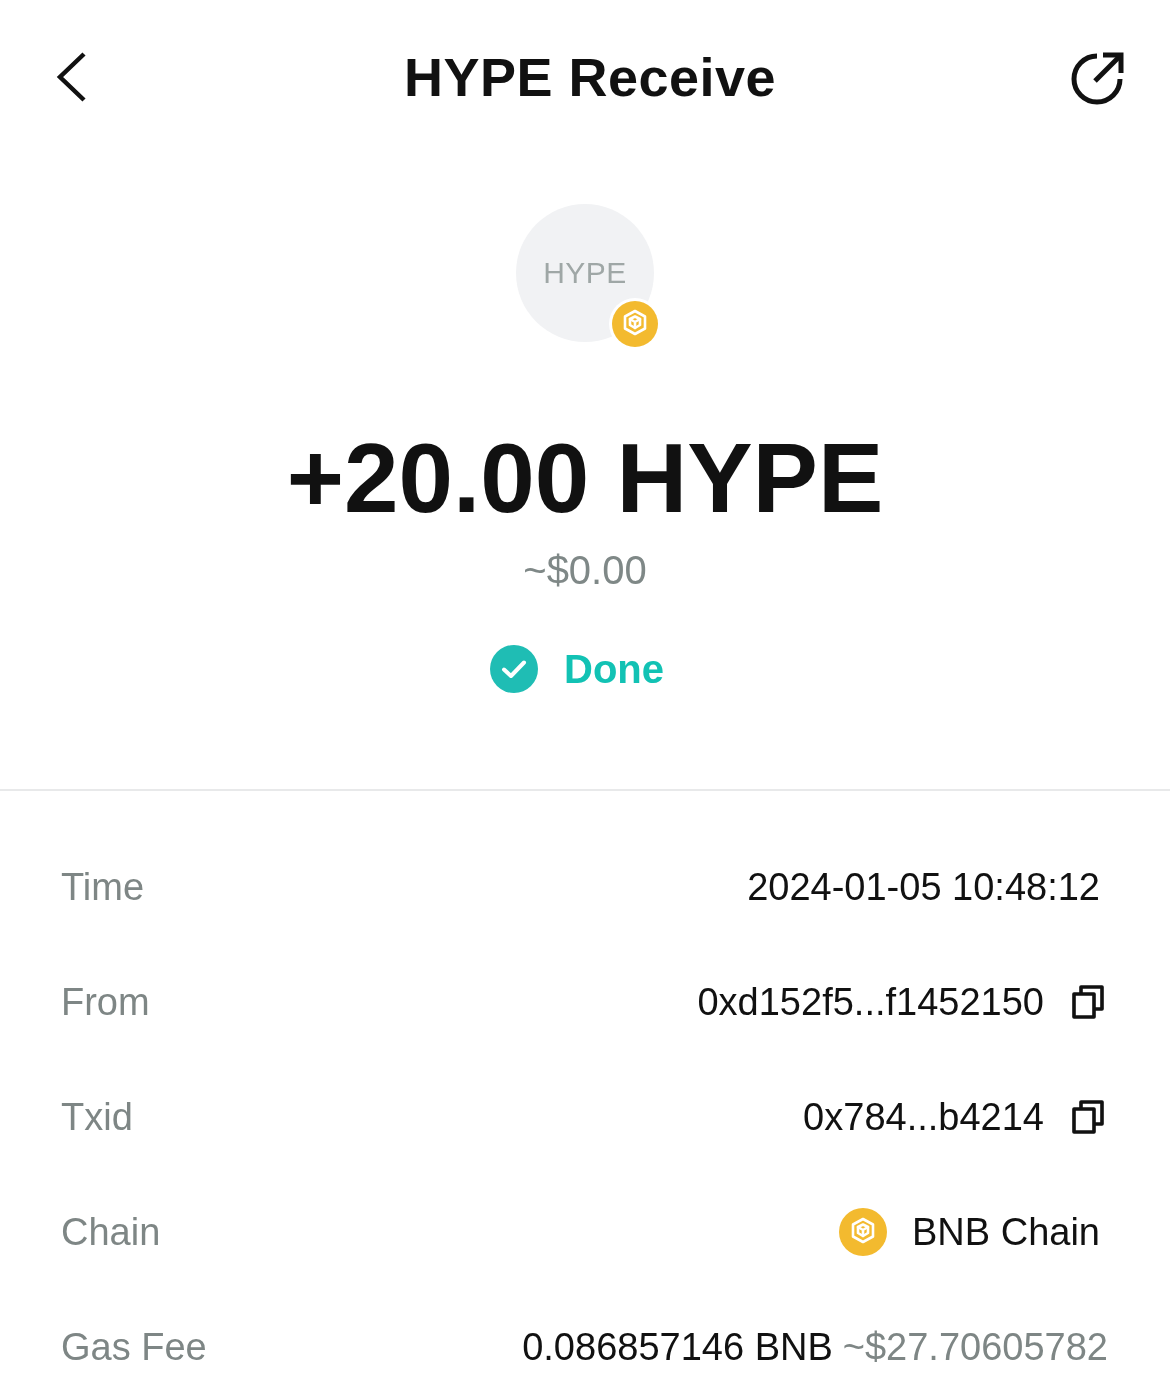 The height and width of the screenshot is (1398, 1170). What do you see at coordinates (677, 1347) in the screenshot?
I see `detail-value: 0.086857146 BNB` at bounding box center [677, 1347].